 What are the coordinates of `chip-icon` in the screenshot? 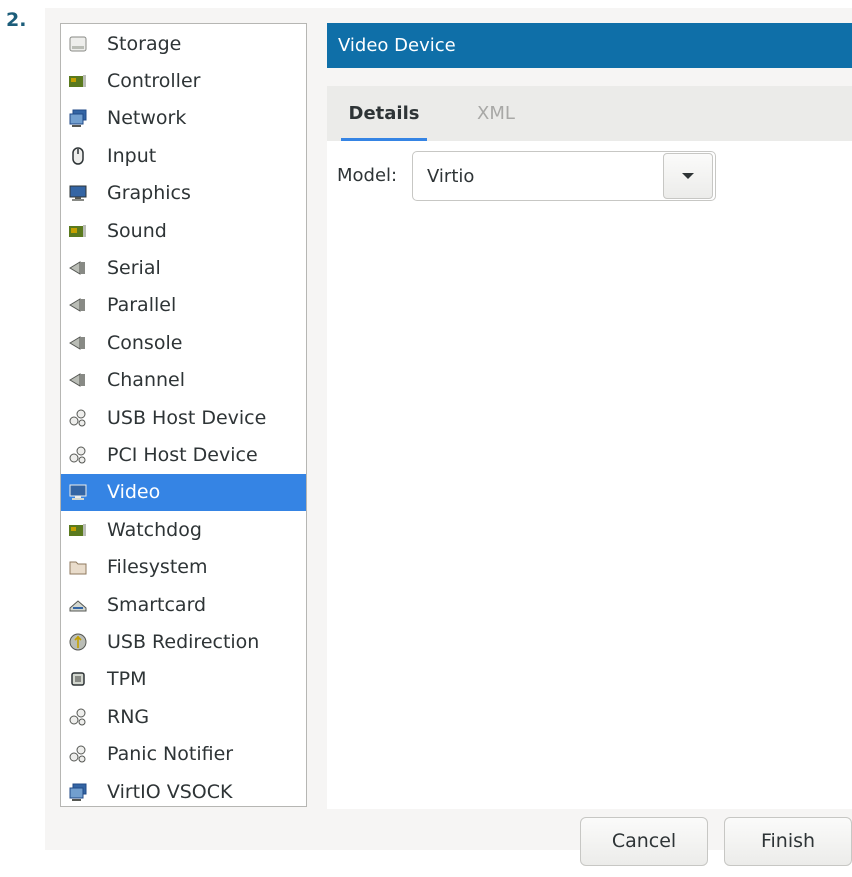 It's located at (78, 679).